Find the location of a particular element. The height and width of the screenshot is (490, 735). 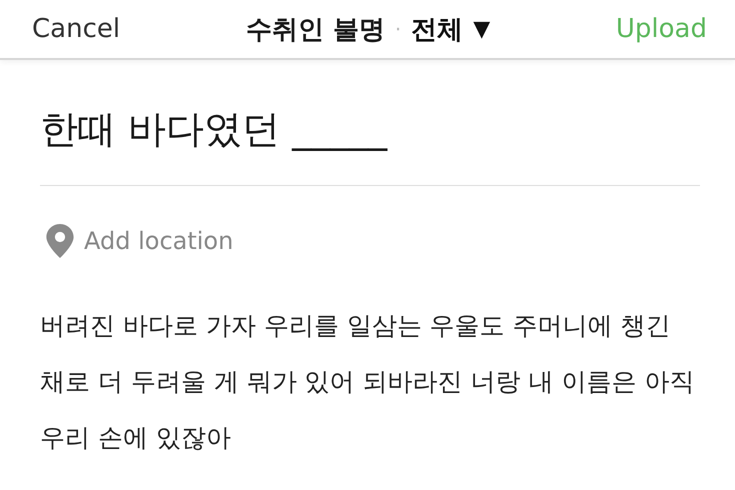

recipient-label: 수취인 불명 is located at coordinates (315, 30).